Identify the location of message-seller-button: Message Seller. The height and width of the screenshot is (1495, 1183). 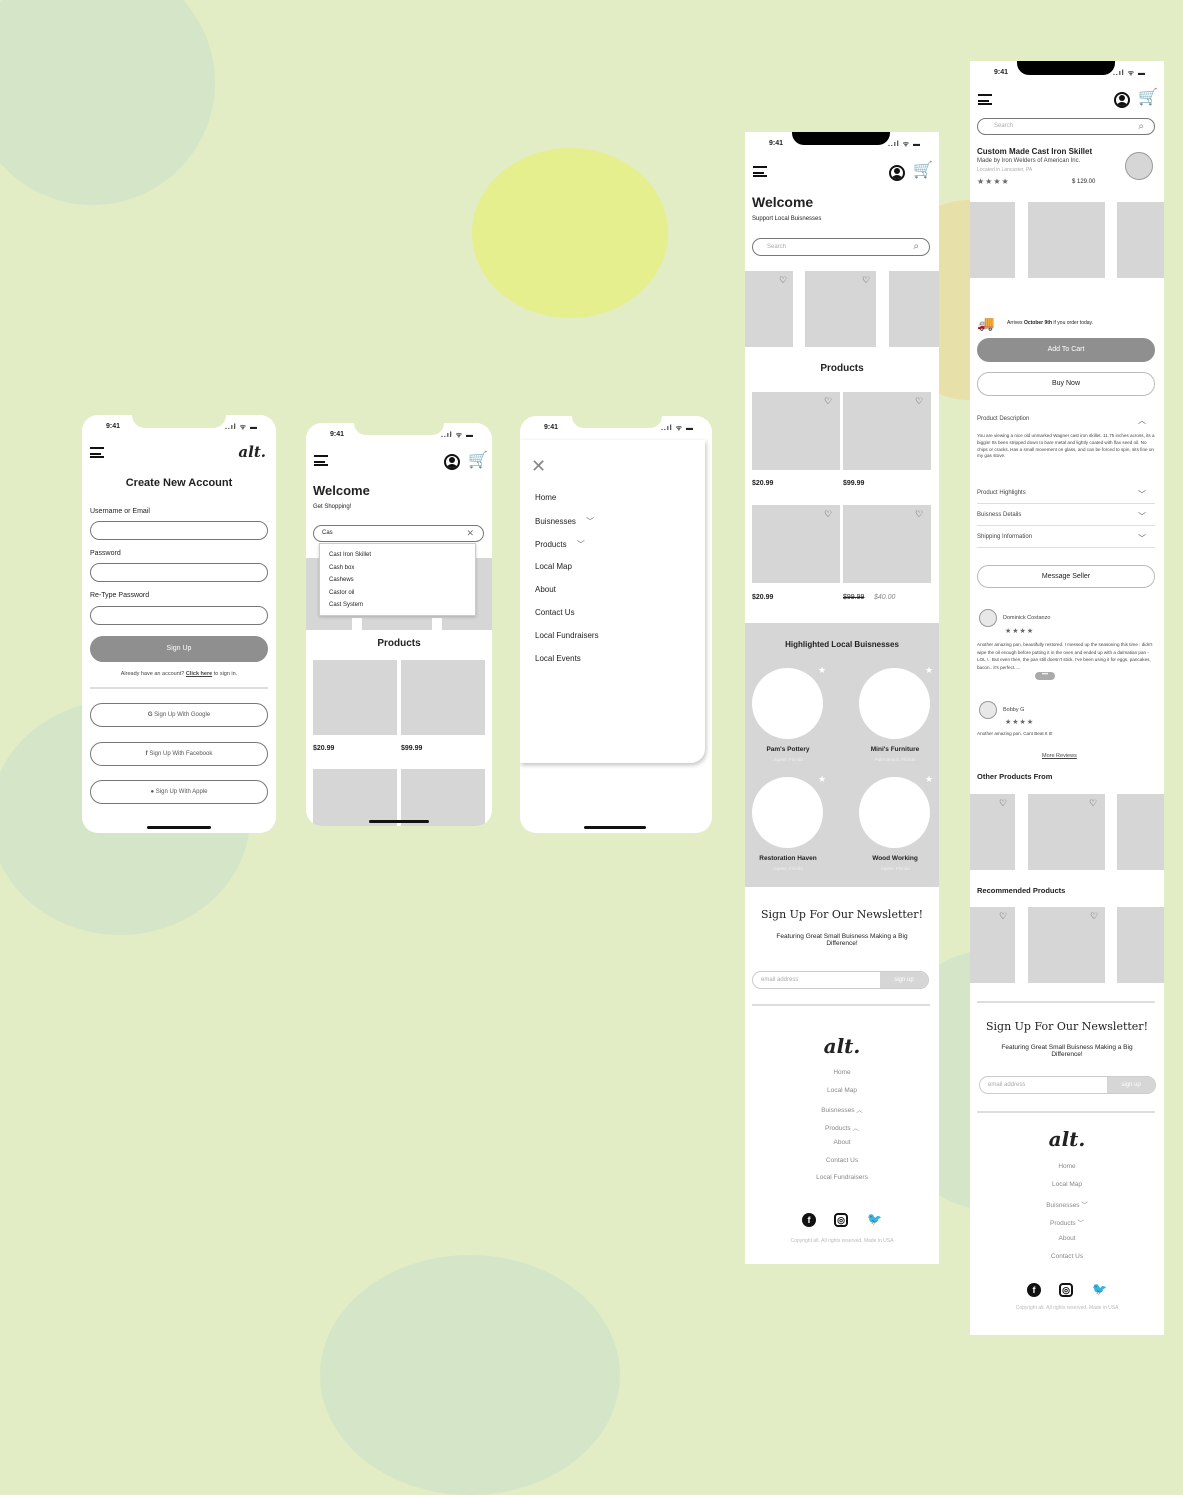
(1066, 576).